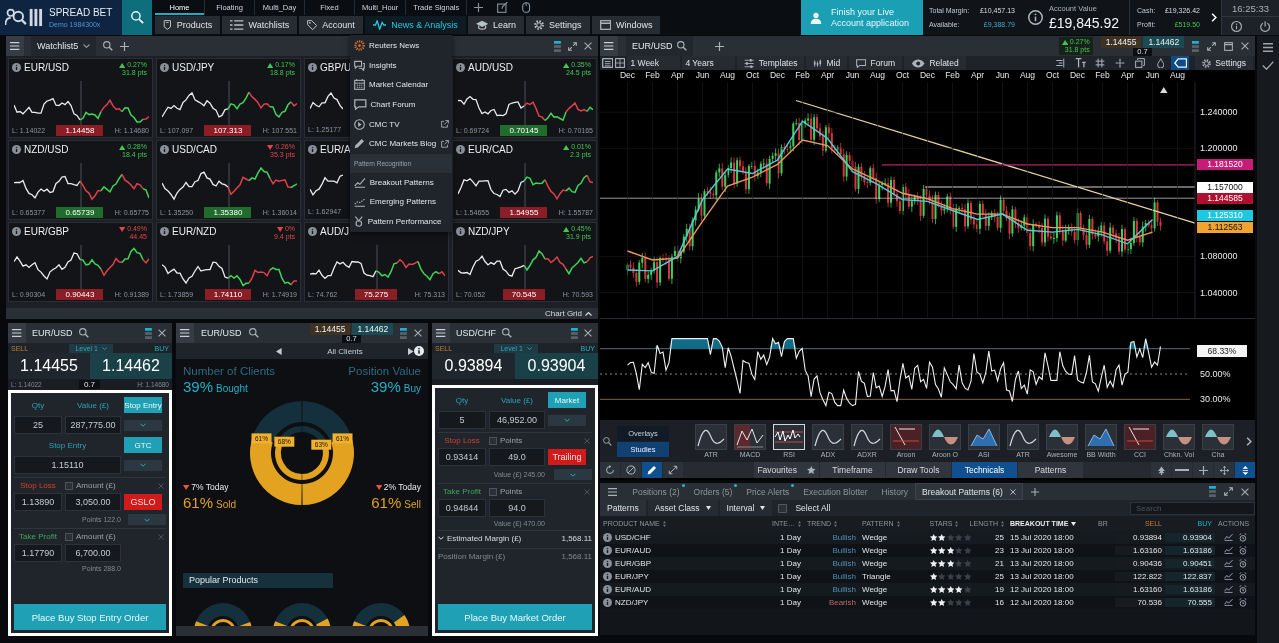 This screenshot has width=1279, height=643. What do you see at coordinates (279, 351) in the screenshot?
I see `previous-icon` at bounding box center [279, 351].